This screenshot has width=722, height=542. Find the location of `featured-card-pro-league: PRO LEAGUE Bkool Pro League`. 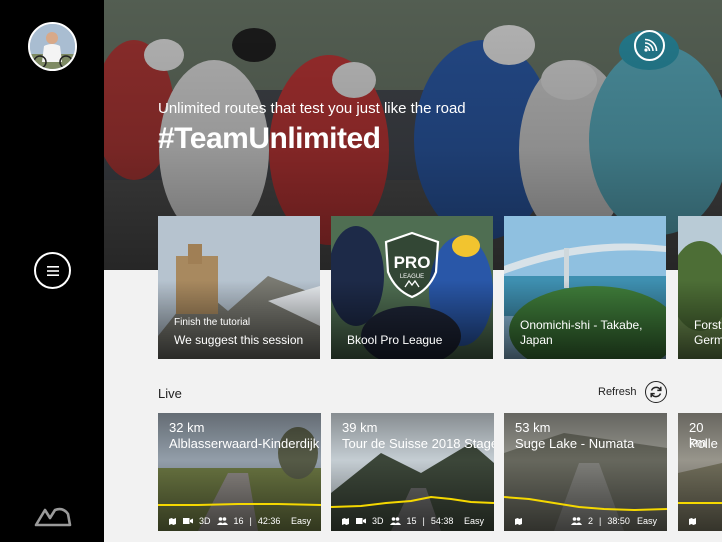

featured-card-pro-league: PRO LEAGUE Bkool Pro League is located at coordinates (412, 287).